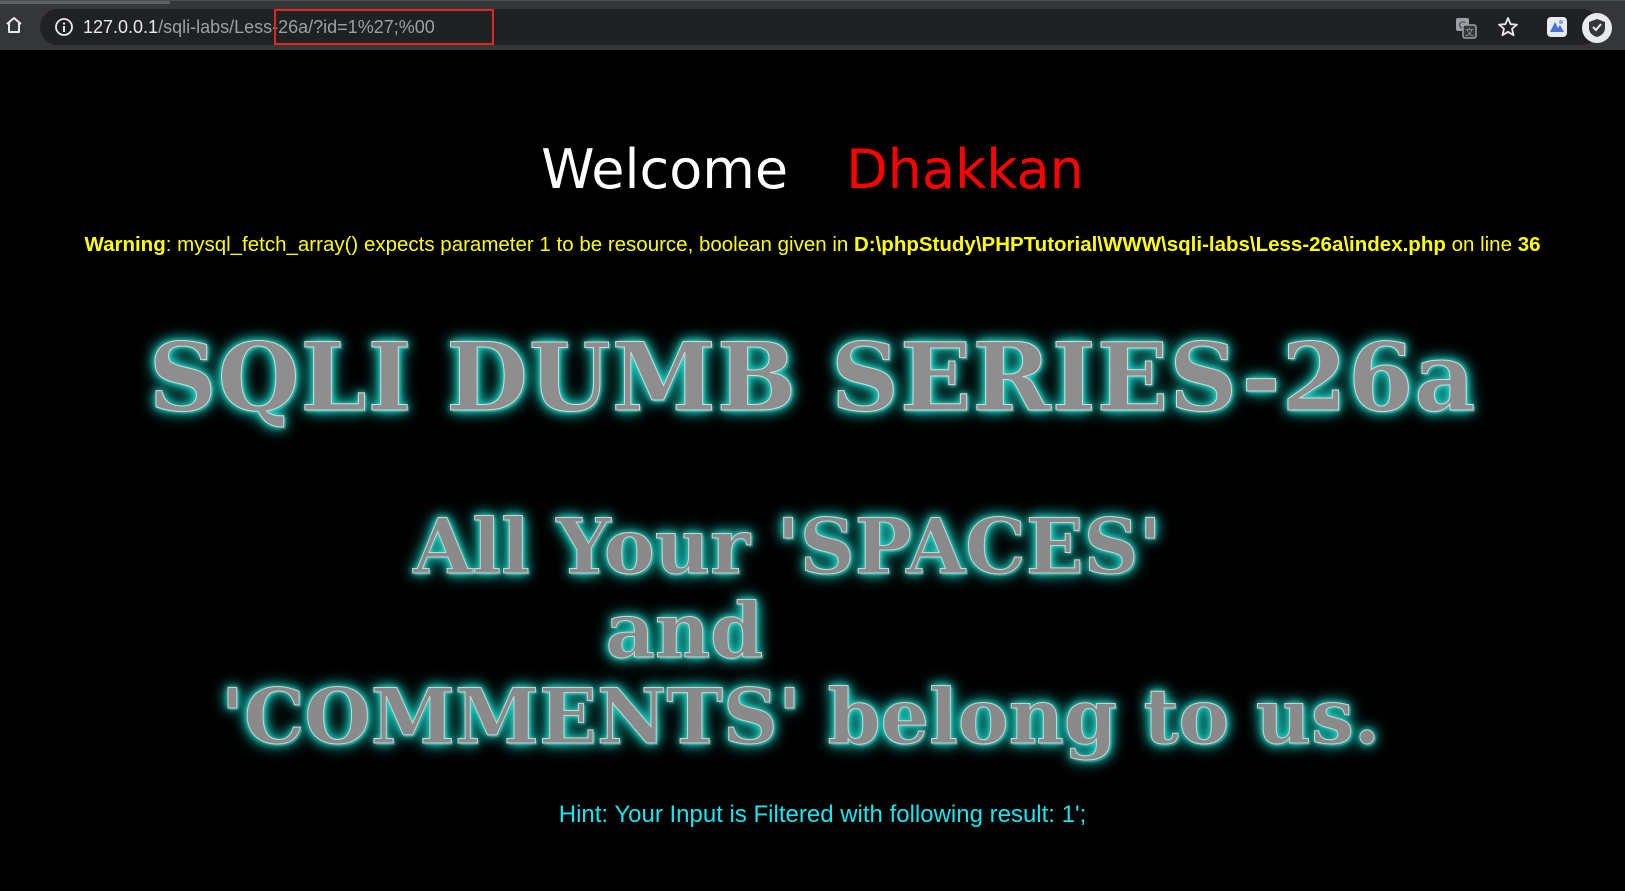 The width and height of the screenshot is (1625, 891). Describe the element at coordinates (125, 244) in the screenshot. I see `warning-label: Warning` at that location.